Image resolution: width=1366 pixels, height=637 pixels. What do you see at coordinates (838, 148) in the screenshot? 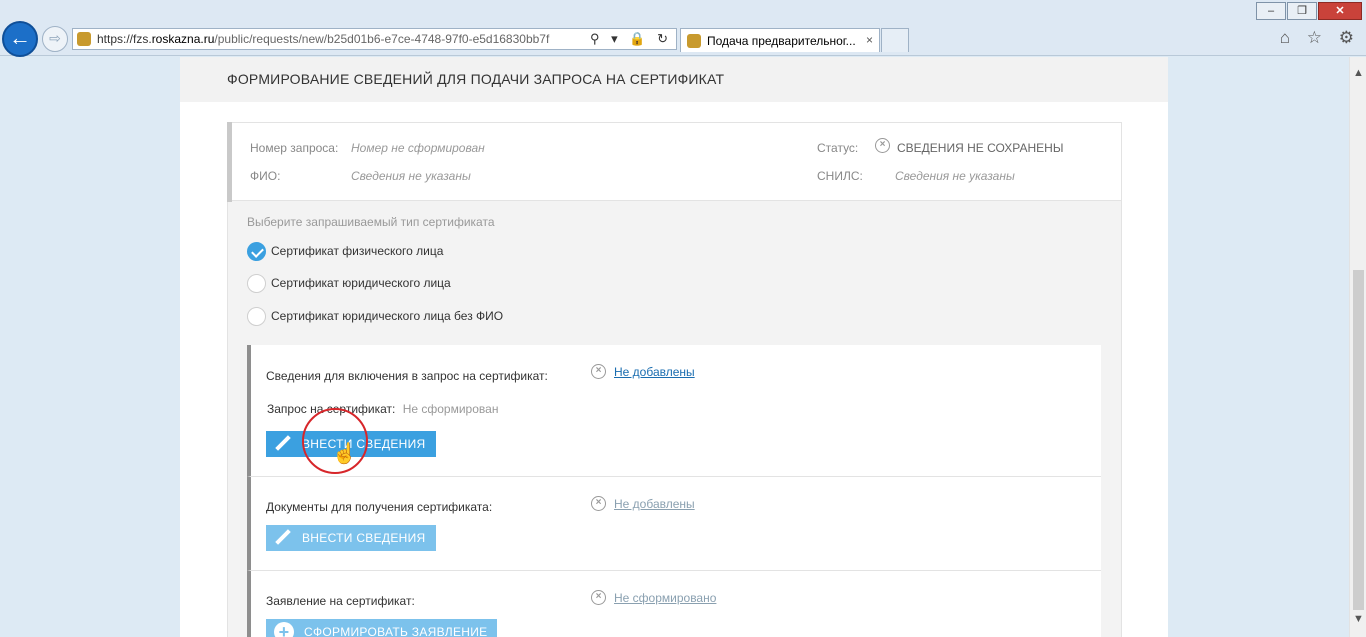
I see `status-label: Статус:` at bounding box center [838, 148].